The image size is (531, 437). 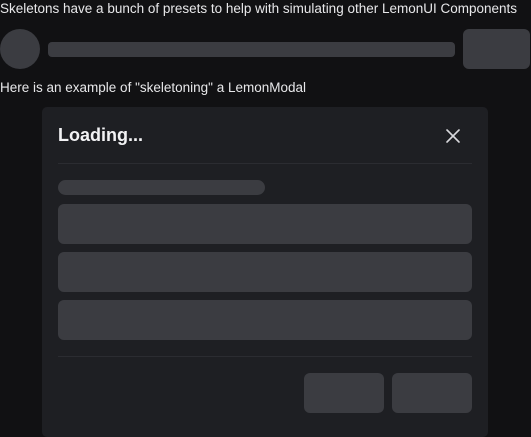 I want to click on skeleton-text-line, so click(x=251, y=49).